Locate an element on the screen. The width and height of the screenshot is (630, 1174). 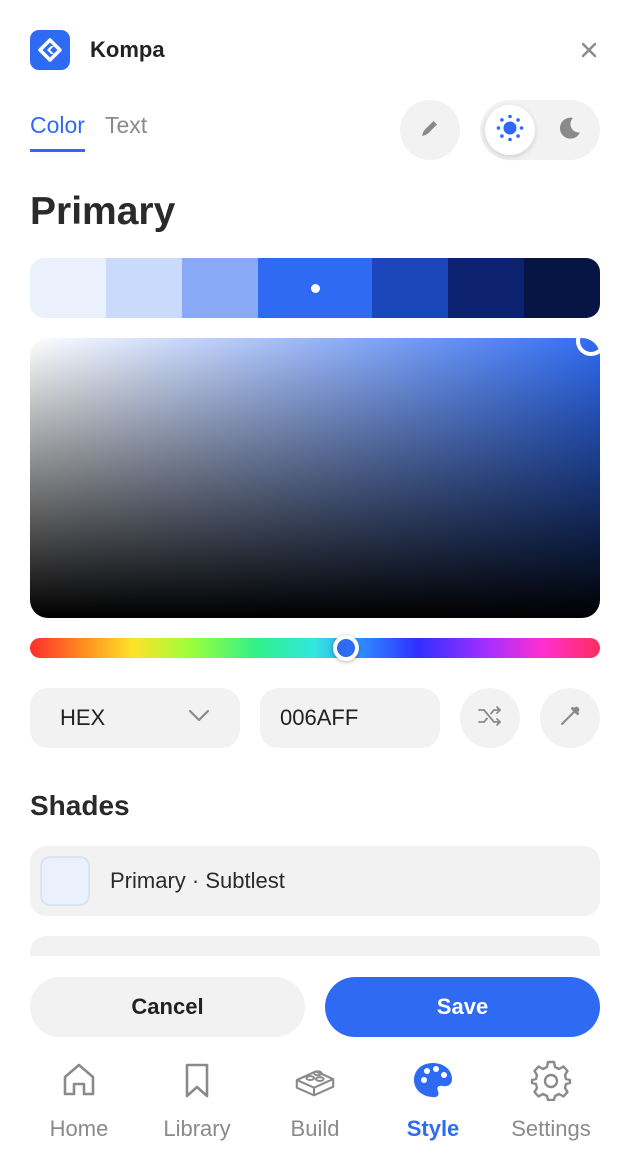
nav-label-build: Build is located at coordinates (315, 1128).